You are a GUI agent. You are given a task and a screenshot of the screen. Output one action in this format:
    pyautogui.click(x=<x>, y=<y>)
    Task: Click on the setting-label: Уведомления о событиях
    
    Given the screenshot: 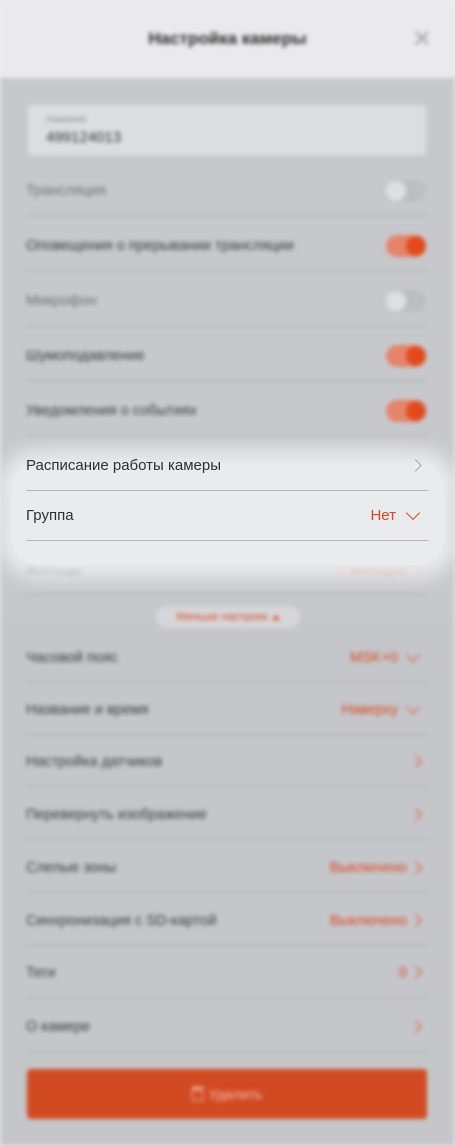 What is the action you would take?
    pyautogui.click(x=111, y=410)
    